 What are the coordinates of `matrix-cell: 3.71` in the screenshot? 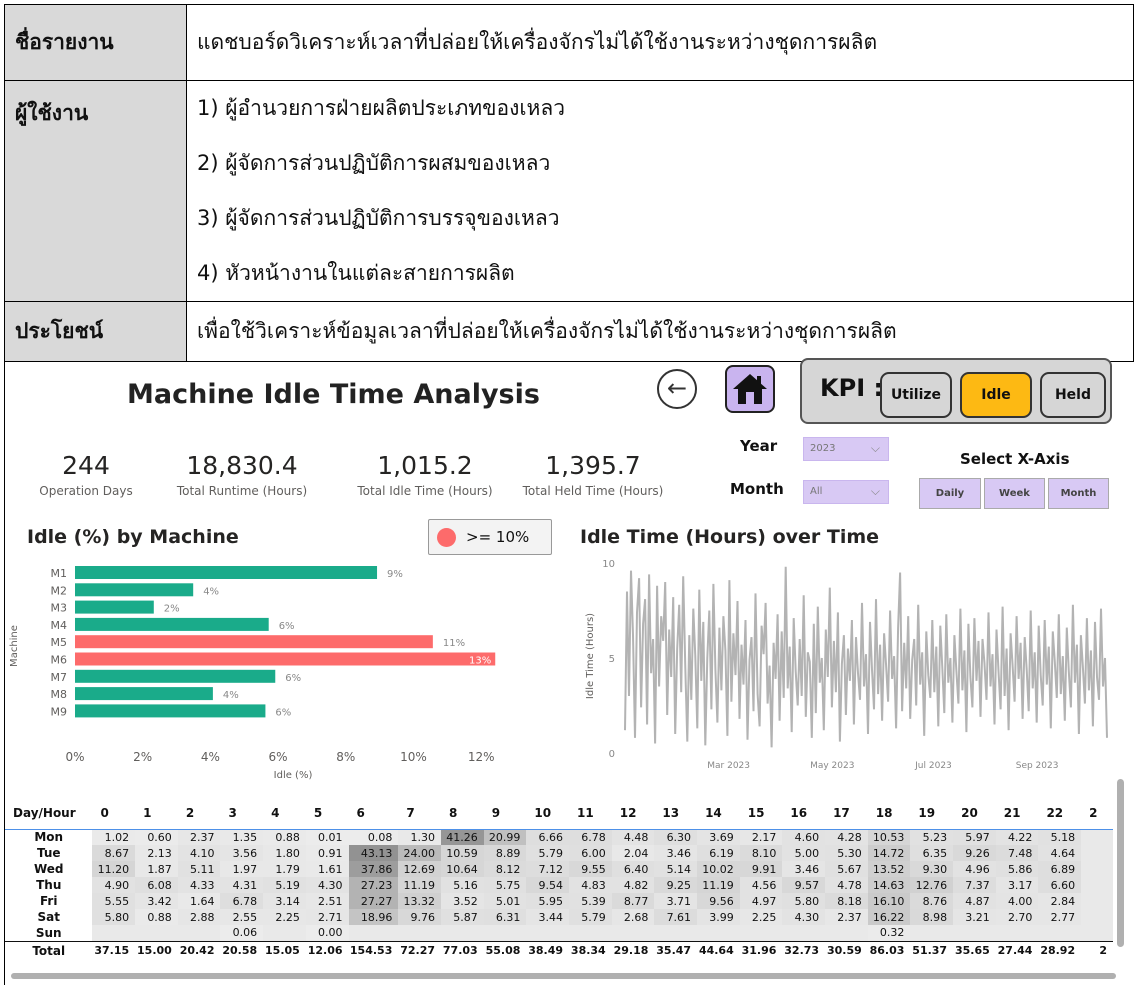 It's located at (676, 901).